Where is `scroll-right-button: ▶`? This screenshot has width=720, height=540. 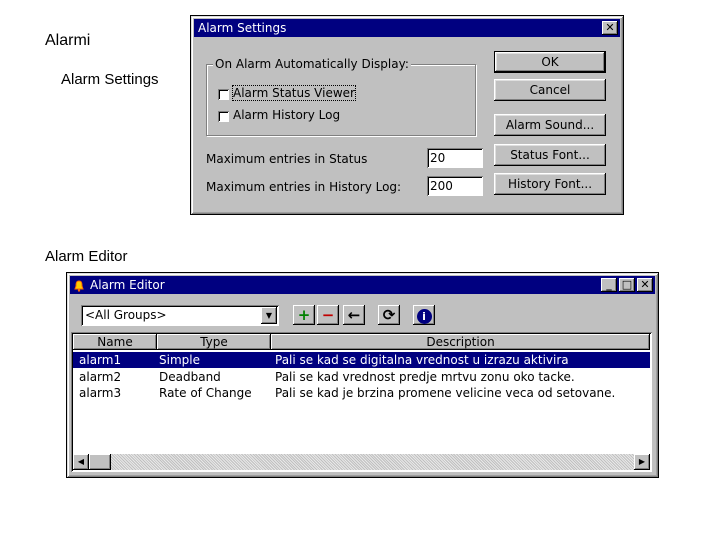
scroll-right-button: ▶ is located at coordinates (642, 462).